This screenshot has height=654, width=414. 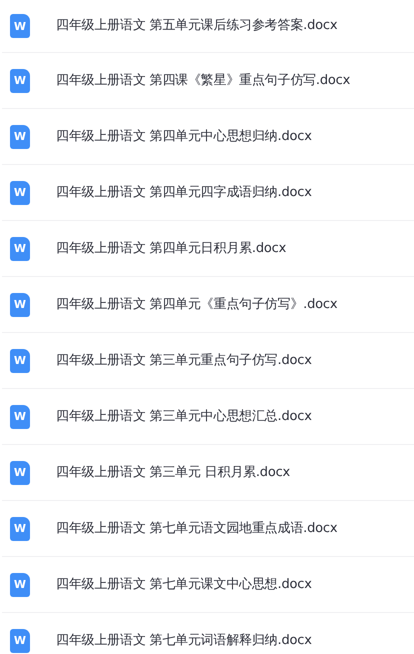 What do you see at coordinates (197, 528) in the screenshot?
I see `file-name: 四年级上册语文 第七单元语文园地重点成语.docx` at bounding box center [197, 528].